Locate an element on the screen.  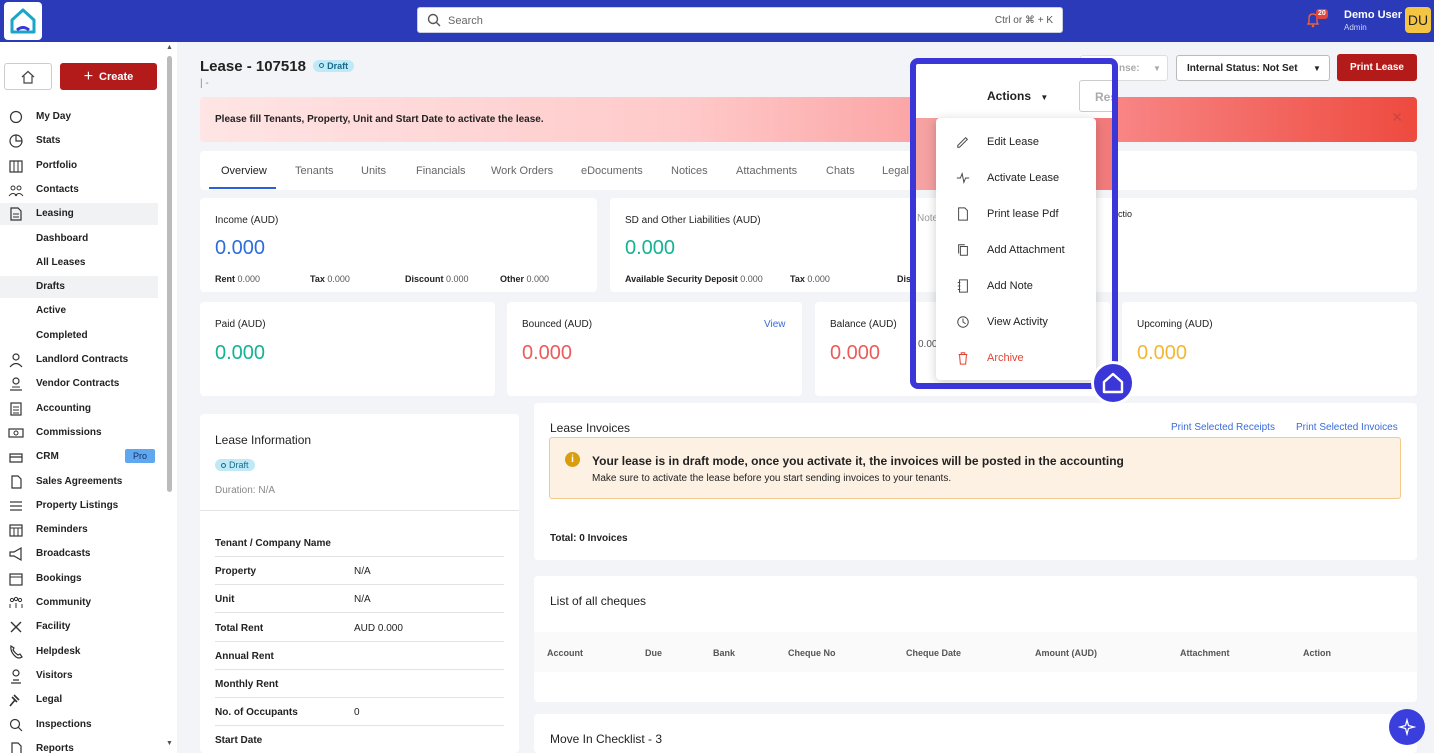
avatar: DU is located at coordinates (1418, 20).